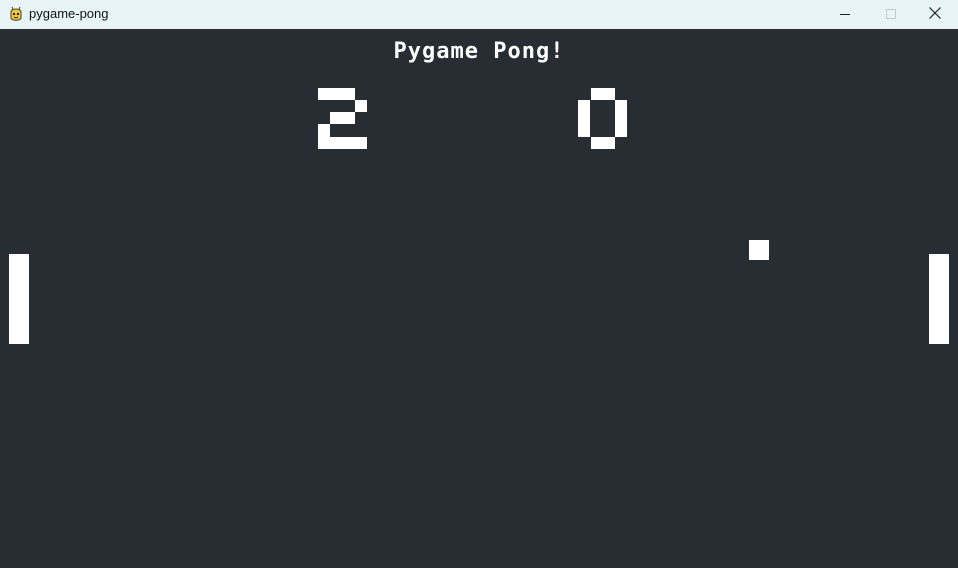 The height and width of the screenshot is (568, 958). I want to click on pygame-snake-icon, so click(16, 14).